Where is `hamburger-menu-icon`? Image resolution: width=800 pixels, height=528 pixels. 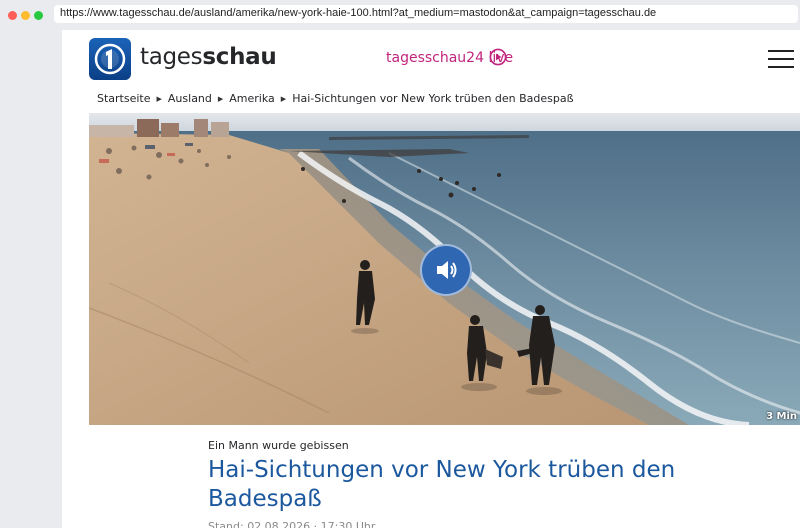 hamburger-menu-icon is located at coordinates (781, 59).